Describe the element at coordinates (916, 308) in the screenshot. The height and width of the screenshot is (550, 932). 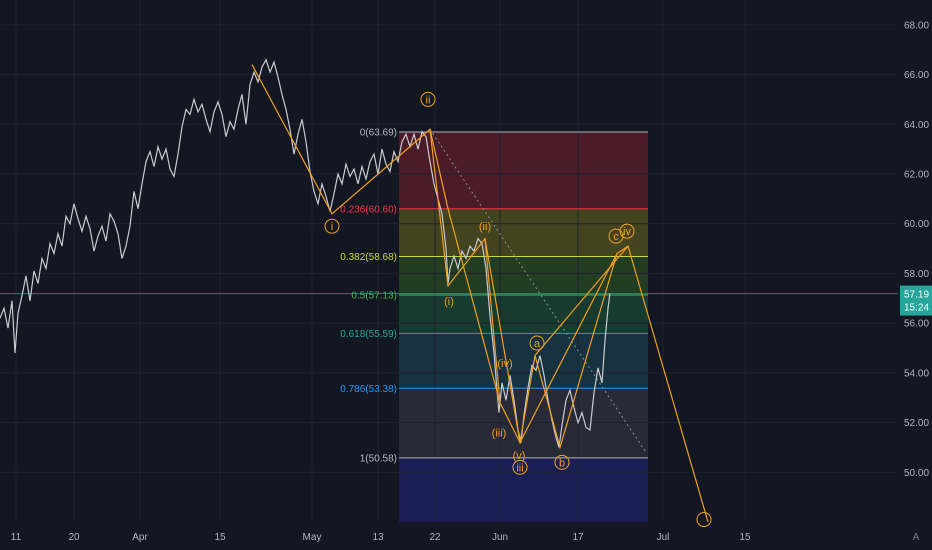
I see `countdown-timer: 15:24` at that location.